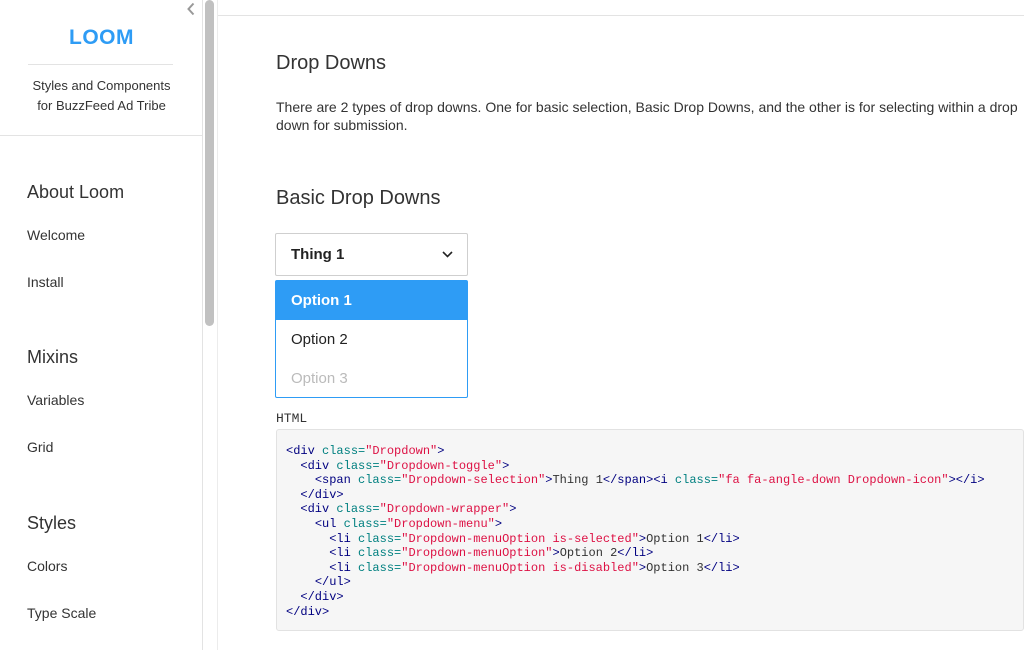 This screenshot has width=1024, height=650. Describe the element at coordinates (440, 523) in the screenshot. I see `code-token: "Dropdown-menu"` at that location.